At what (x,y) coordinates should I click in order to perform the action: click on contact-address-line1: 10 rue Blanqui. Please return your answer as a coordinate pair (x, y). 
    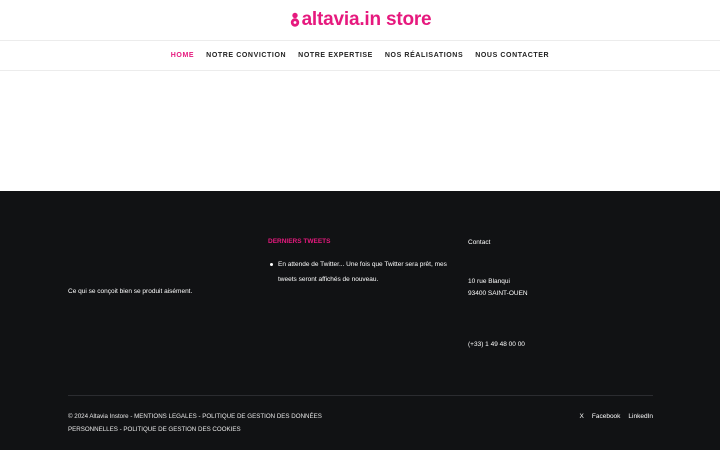
    Looking at the image, I should click on (489, 281).